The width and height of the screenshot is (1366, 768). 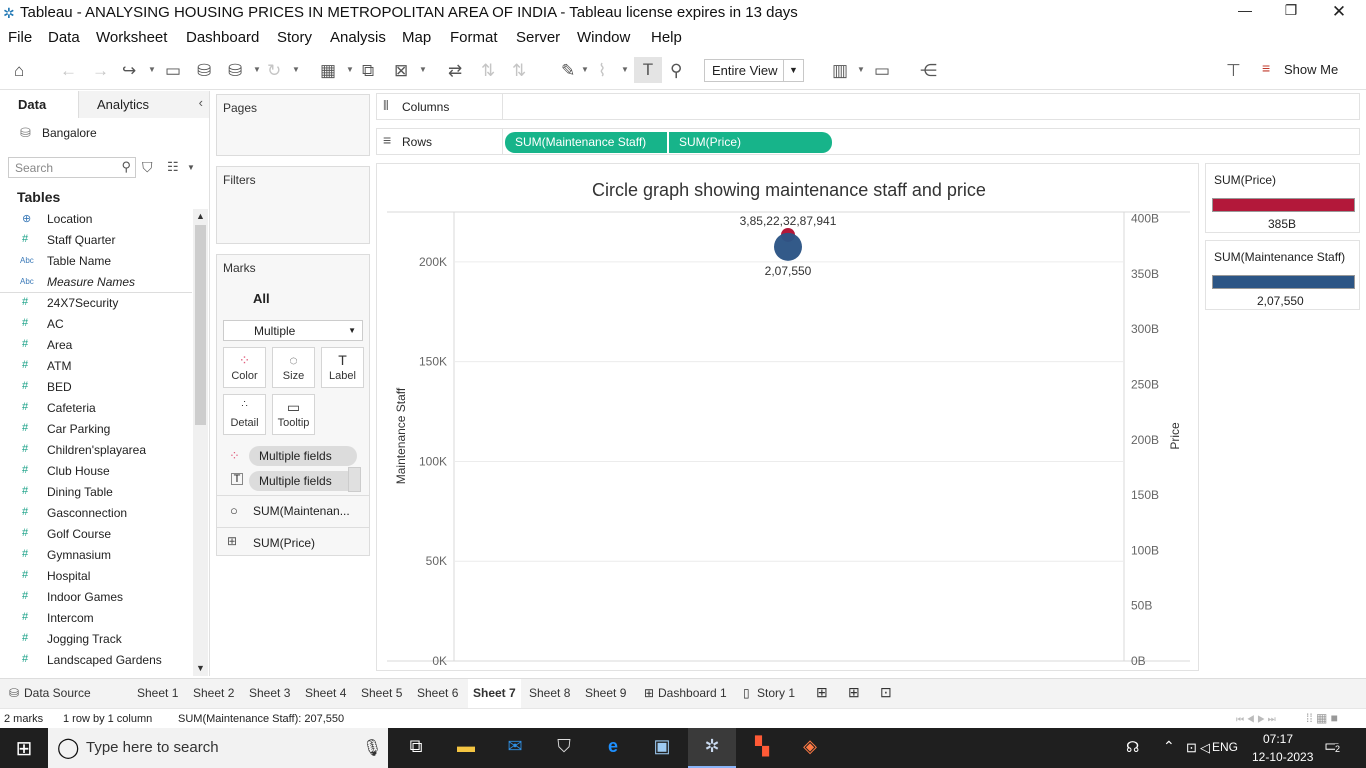 What do you see at coordinates (303, 481) in the screenshot?
I see `label-pill: Multiple fields` at bounding box center [303, 481].